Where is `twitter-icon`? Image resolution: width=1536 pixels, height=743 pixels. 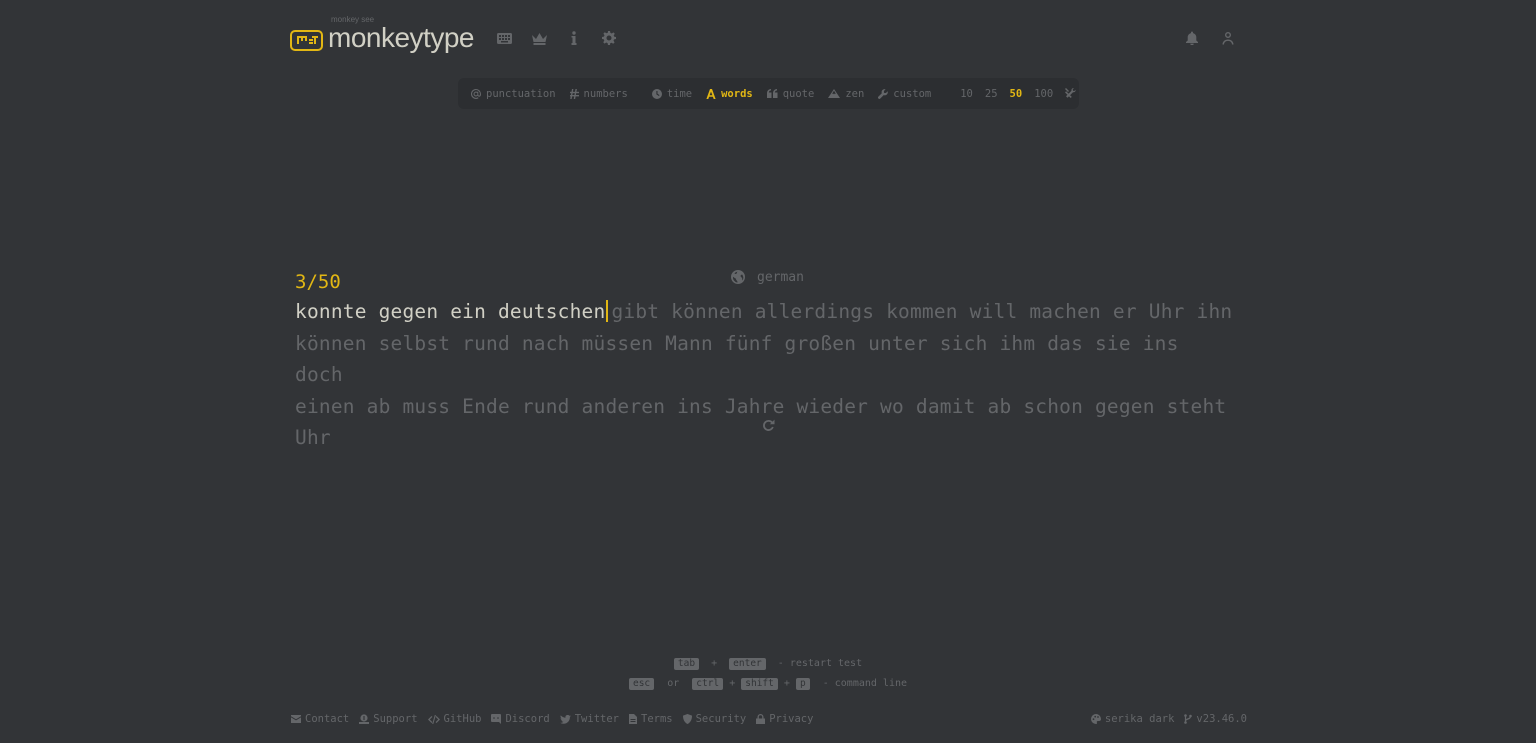
twitter-icon is located at coordinates (565, 719).